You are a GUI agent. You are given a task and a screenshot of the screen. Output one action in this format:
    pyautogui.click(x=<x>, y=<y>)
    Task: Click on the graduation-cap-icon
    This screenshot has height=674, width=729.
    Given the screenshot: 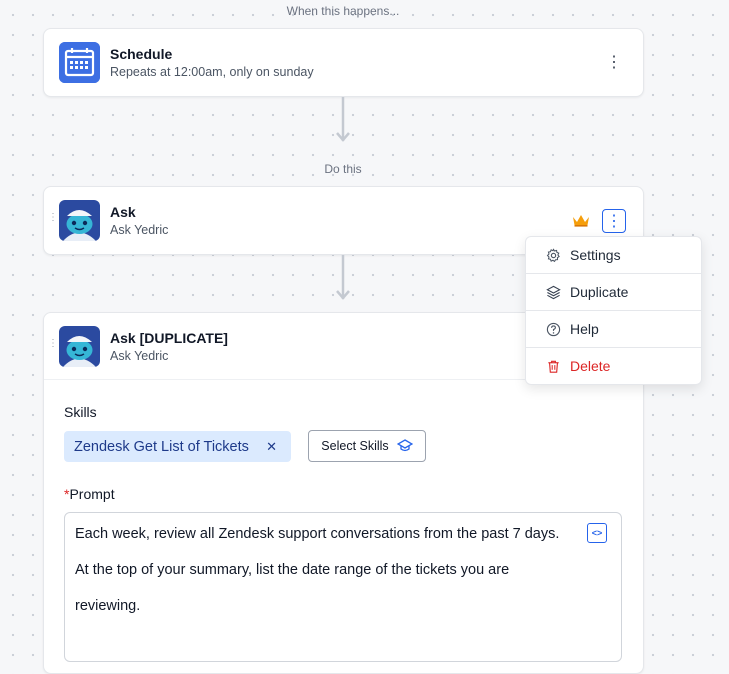 What is the action you would take?
    pyautogui.click(x=404, y=445)
    